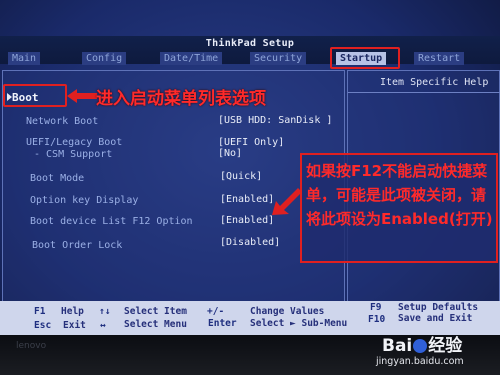  I want to click on menu-label-uefi-legacy-boot: UEFI/Legacy Boot, so click(74, 142).